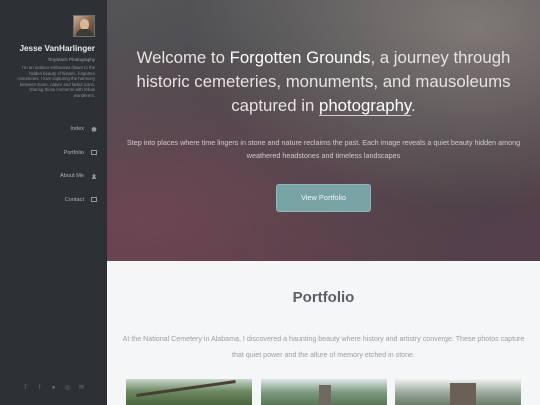  I want to click on nav-item-label: Portfolio, so click(73, 152).